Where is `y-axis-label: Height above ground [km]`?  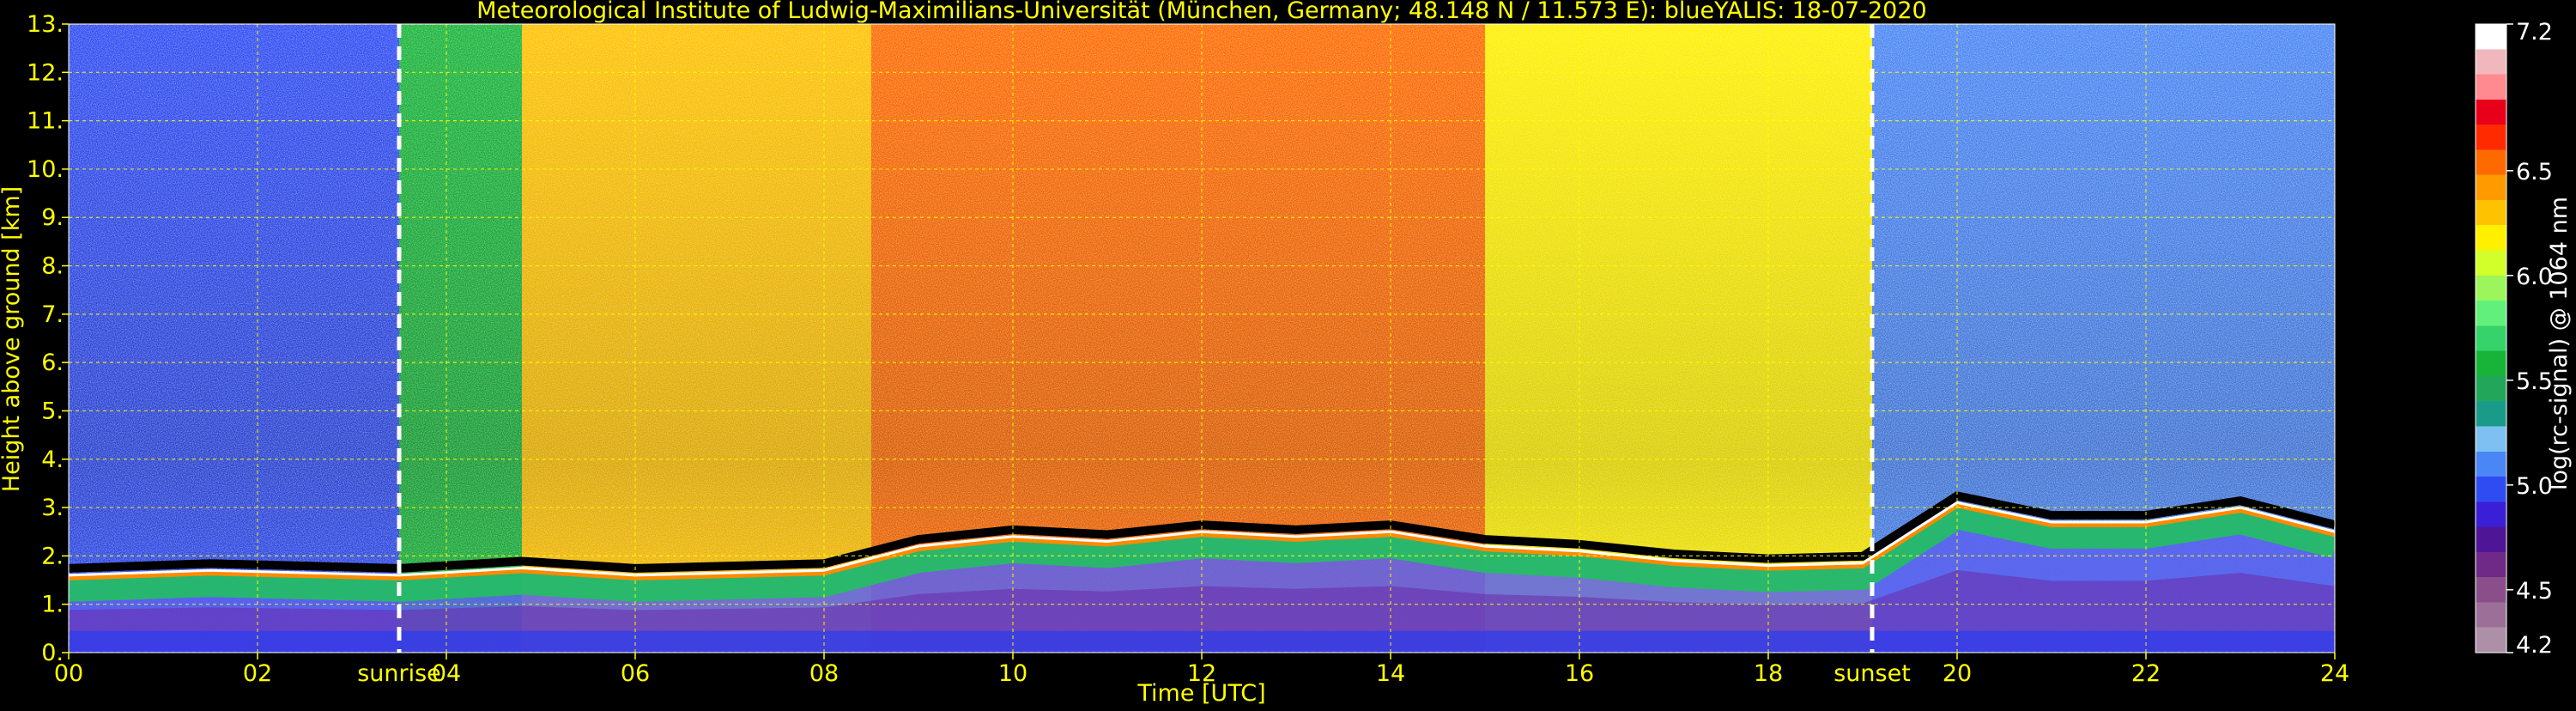 y-axis-label: Height above ground [km] is located at coordinates (12, 339).